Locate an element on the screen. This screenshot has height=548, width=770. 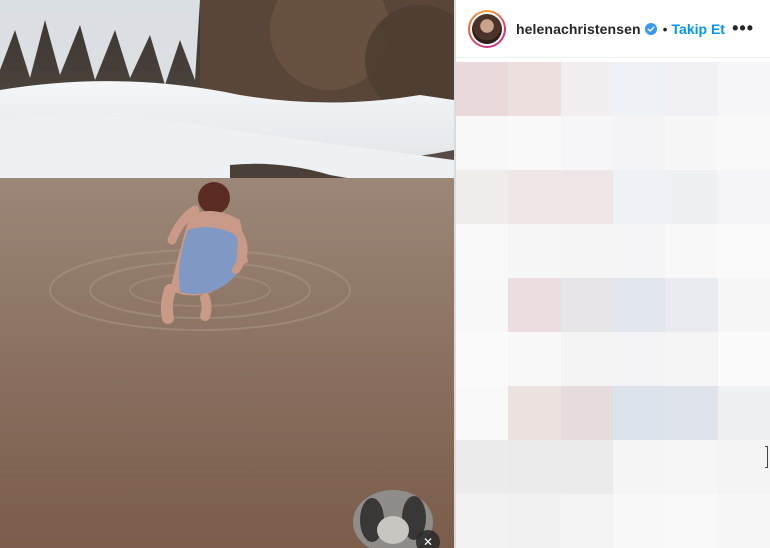
mute-icon: ✕ is located at coordinates (428, 539).